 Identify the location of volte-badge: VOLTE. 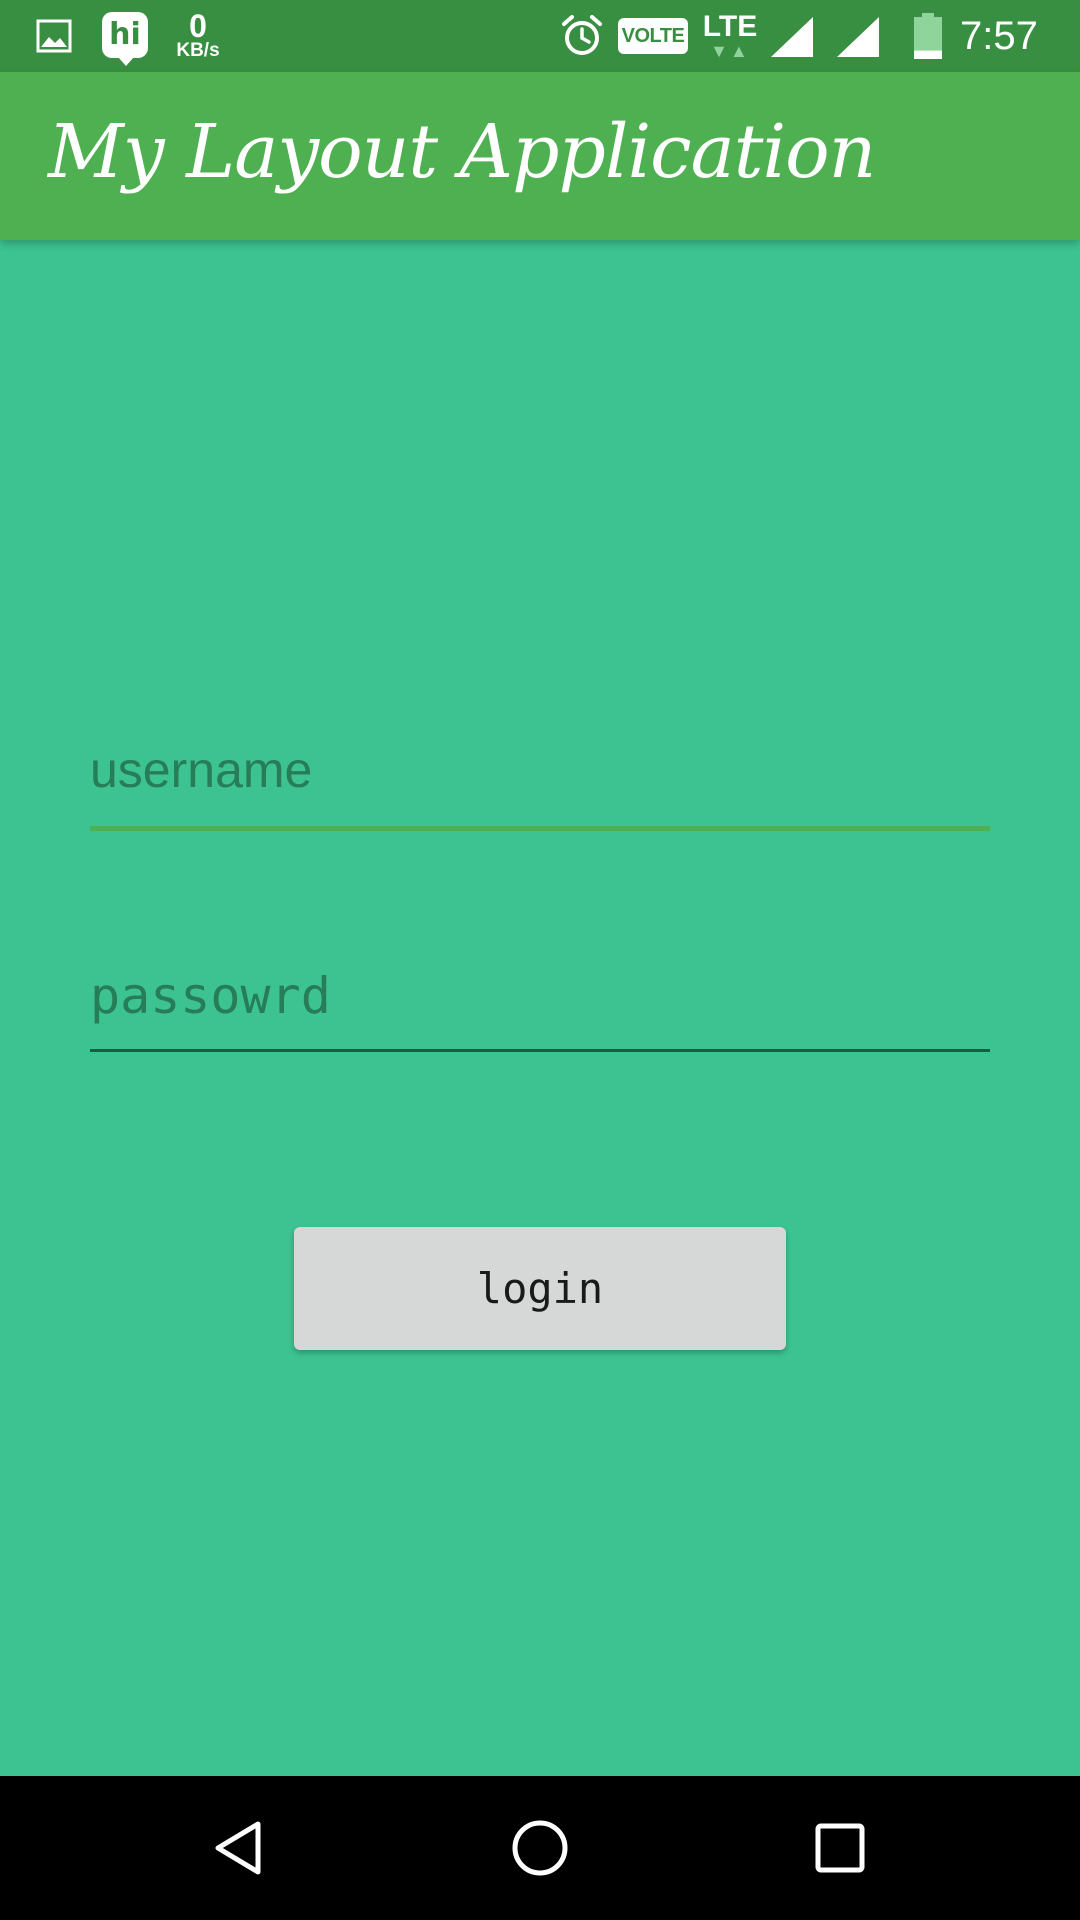
(653, 36).